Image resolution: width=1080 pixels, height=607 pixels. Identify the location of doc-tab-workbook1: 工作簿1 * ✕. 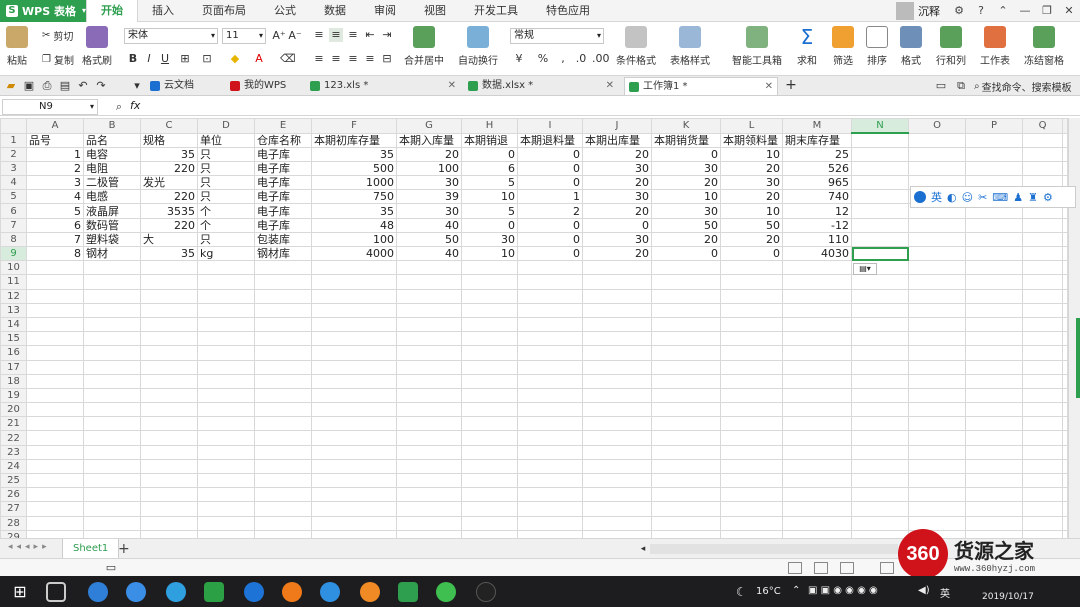
(701, 86).